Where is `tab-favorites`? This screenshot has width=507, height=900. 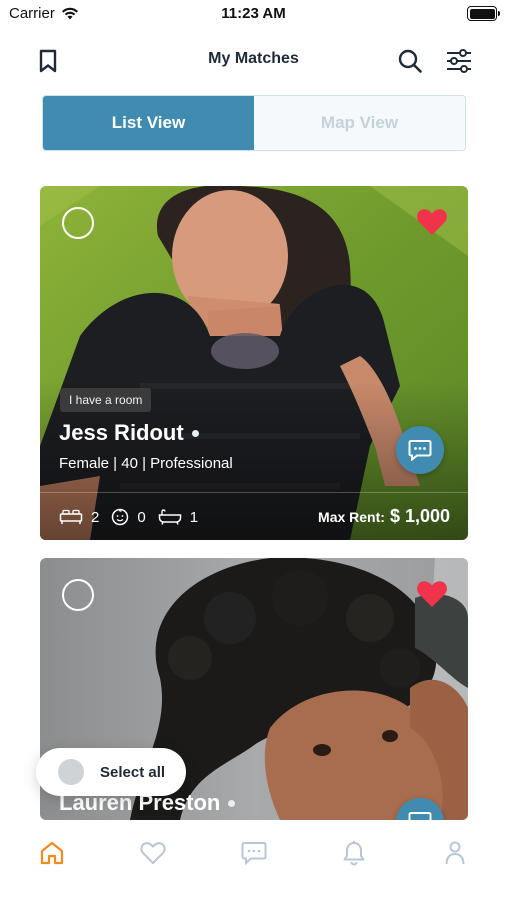
tab-favorites is located at coordinates (153, 853).